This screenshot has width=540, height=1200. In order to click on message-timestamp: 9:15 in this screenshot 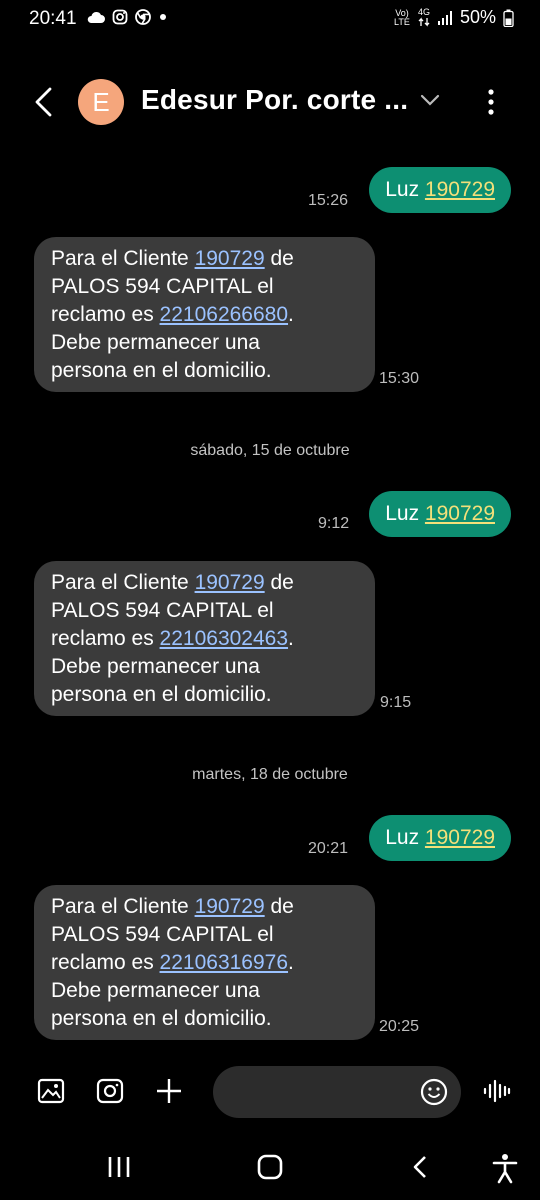, I will do `click(396, 702)`.